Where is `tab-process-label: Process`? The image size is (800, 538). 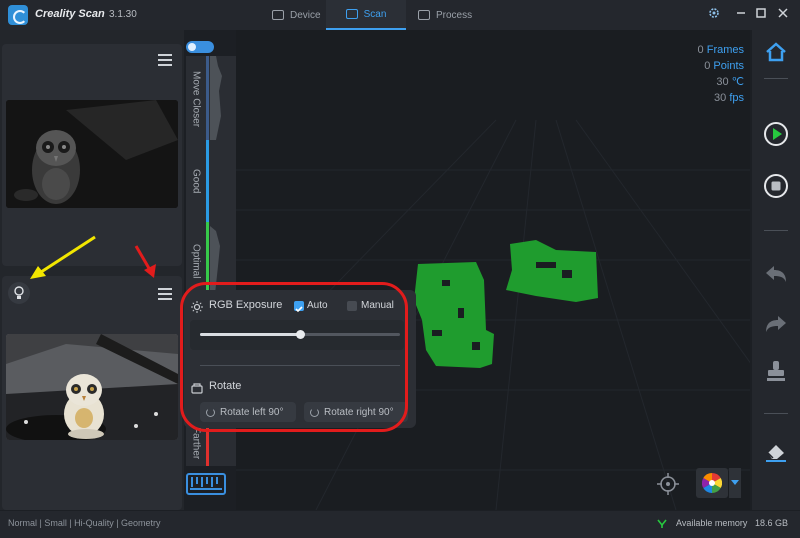
tab-process-label: Process is located at coordinates (454, 15).